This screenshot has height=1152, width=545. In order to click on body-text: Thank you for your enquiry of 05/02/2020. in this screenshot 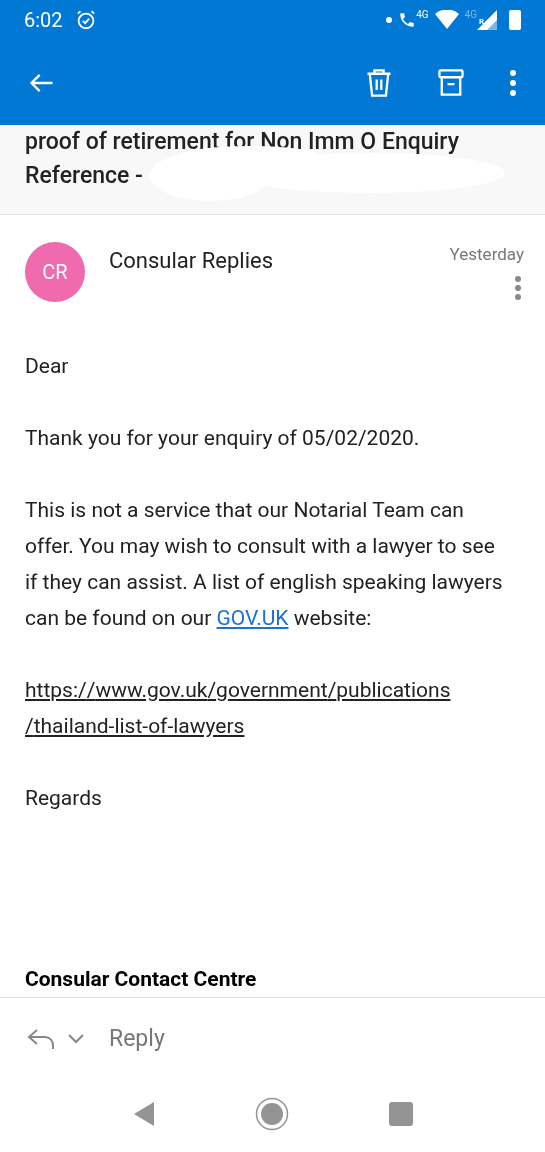, I will do `click(223, 438)`.